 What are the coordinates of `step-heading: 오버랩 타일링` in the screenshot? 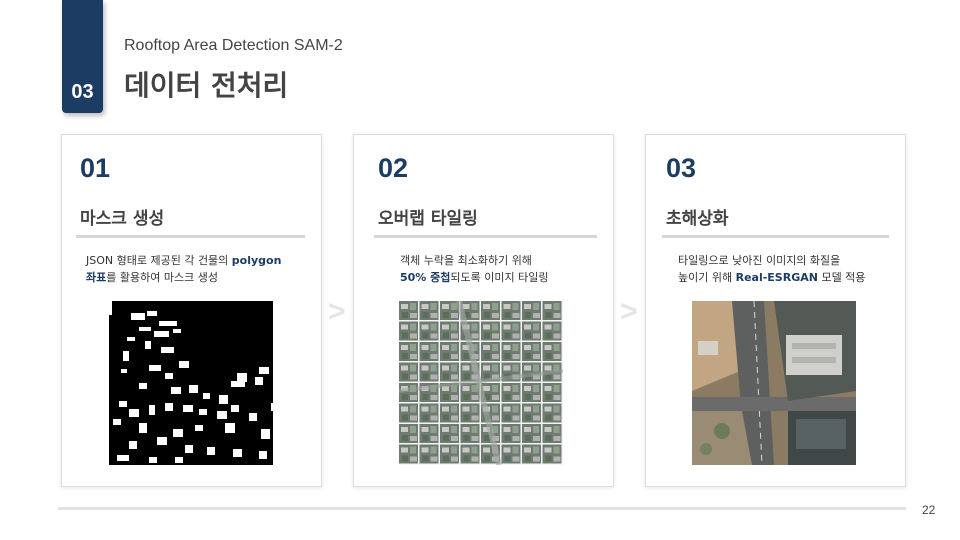 It's located at (428, 219).